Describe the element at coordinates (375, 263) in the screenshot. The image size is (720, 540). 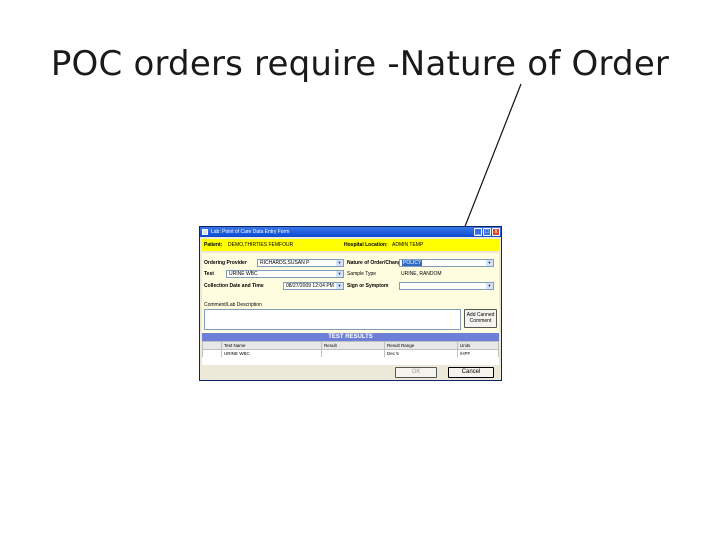
I see `nature-of-order-label: Nature of Order/Change` at that location.